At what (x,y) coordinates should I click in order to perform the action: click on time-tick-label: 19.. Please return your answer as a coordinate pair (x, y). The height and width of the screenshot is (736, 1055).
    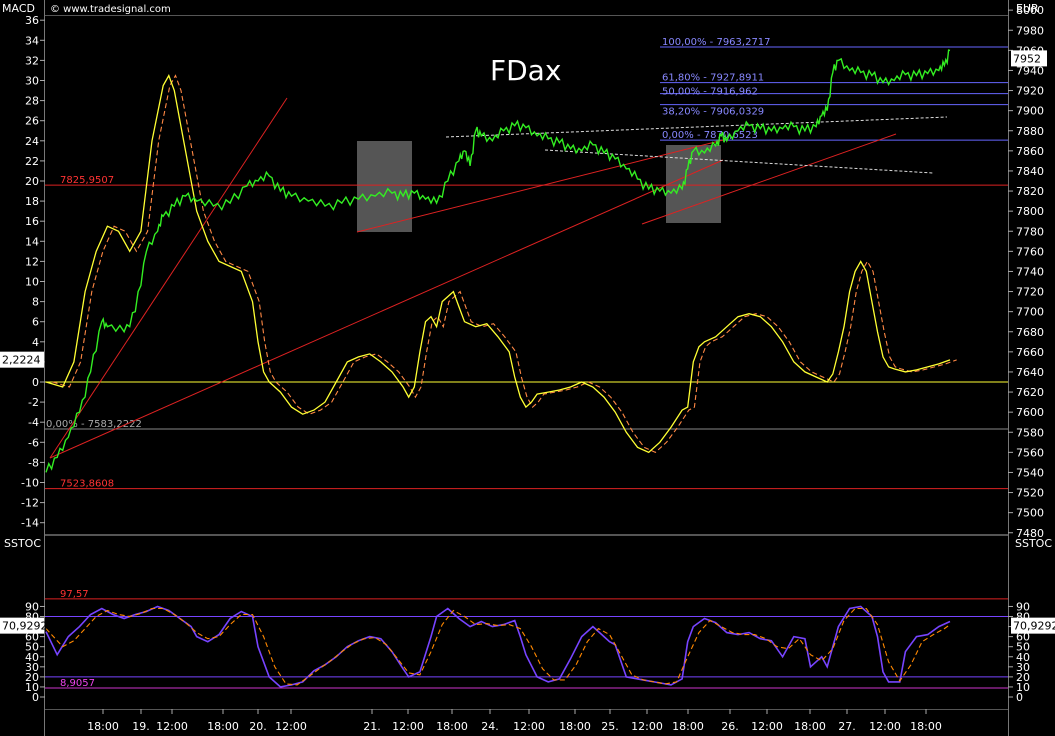
    Looking at the image, I should click on (141, 726).